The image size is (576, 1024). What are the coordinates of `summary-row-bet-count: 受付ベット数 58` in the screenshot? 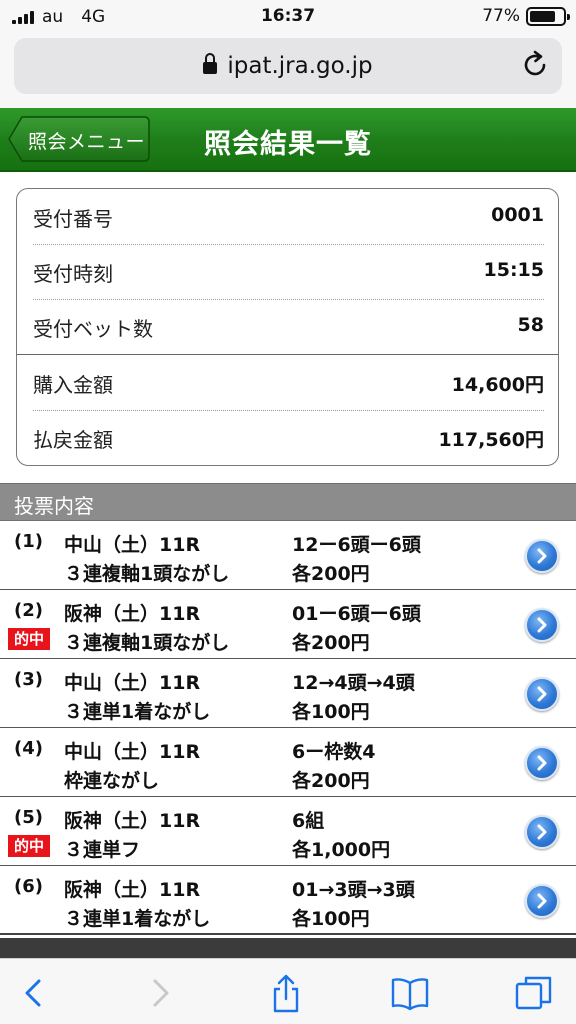 It's located at (288, 326).